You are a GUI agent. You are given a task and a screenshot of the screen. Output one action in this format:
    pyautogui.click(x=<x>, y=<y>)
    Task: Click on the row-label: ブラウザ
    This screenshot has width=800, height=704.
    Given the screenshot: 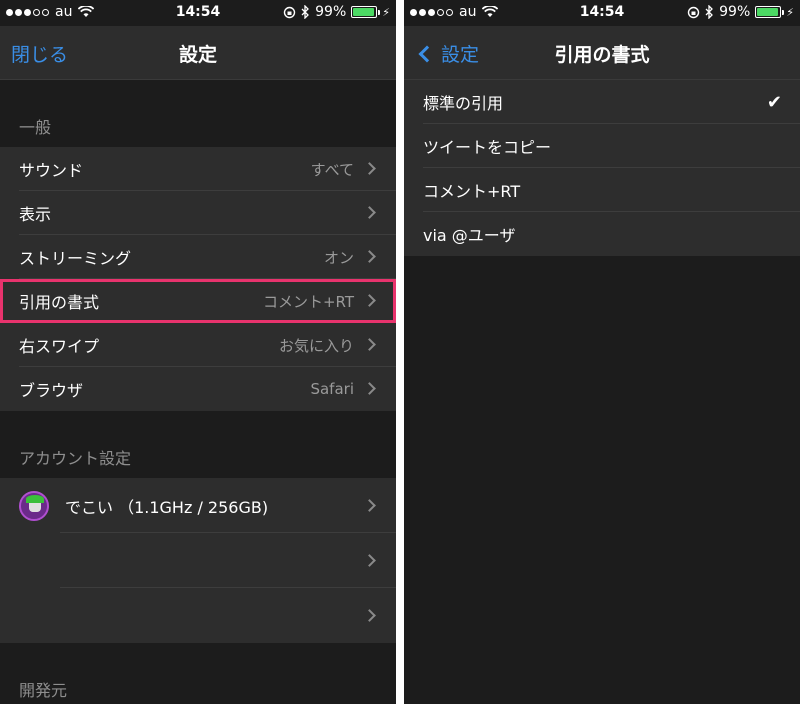 What is the action you would take?
    pyautogui.click(x=51, y=390)
    